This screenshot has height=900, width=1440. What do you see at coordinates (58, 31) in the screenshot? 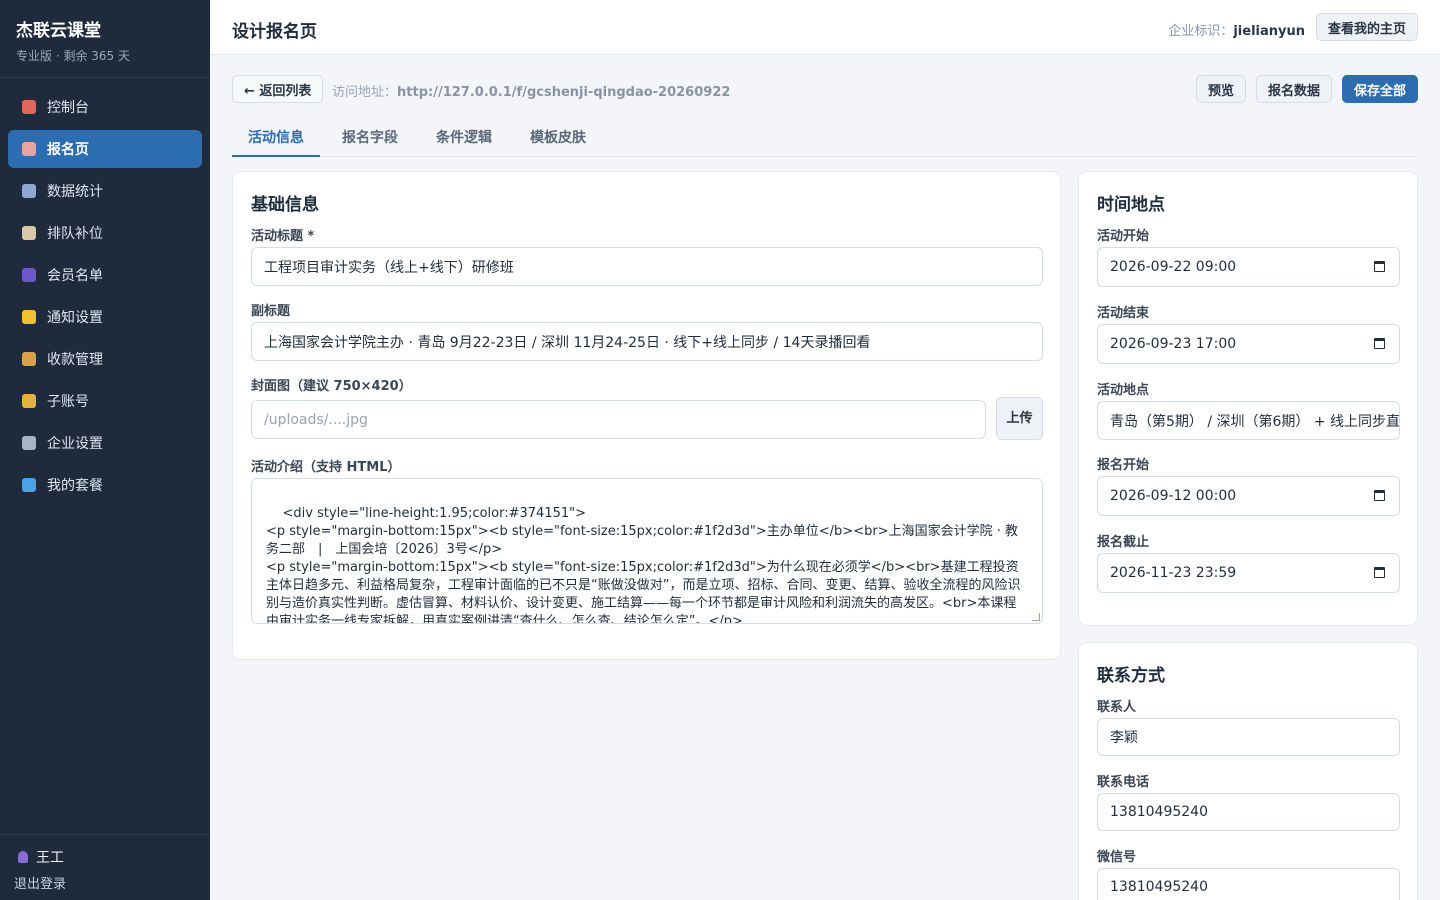
I see `brand-name: 杰联云课堂` at bounding box center [58, 31].